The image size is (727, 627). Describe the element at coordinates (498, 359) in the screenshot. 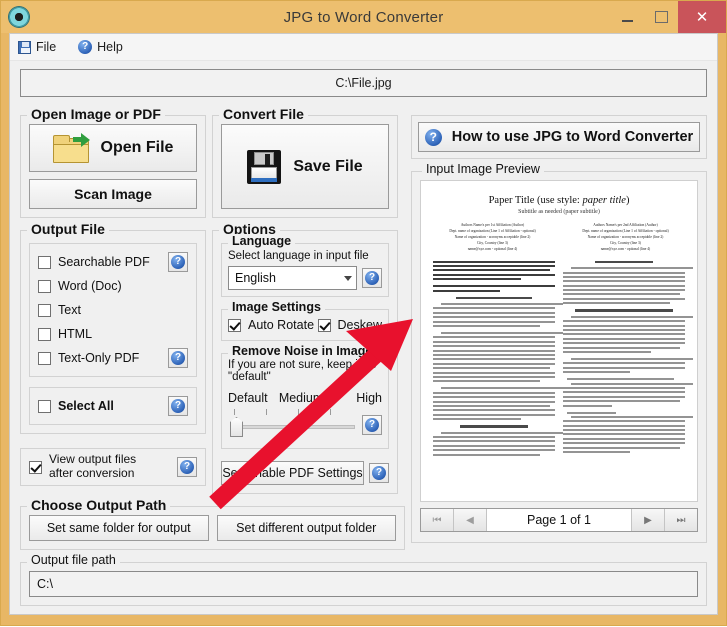

I see `document-column-left` at that location.